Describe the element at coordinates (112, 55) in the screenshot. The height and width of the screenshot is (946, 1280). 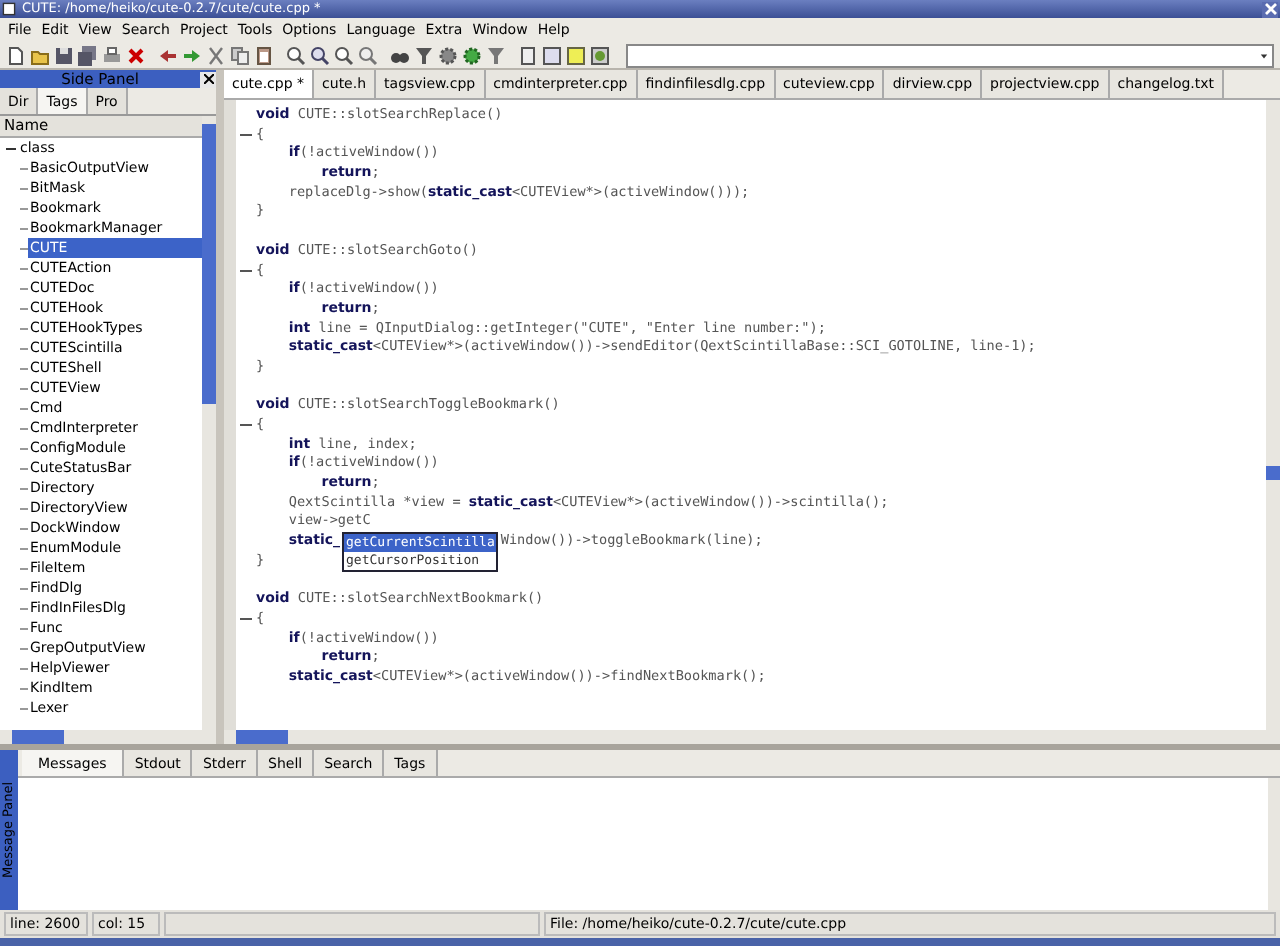
I see `printer-icon` at that location.